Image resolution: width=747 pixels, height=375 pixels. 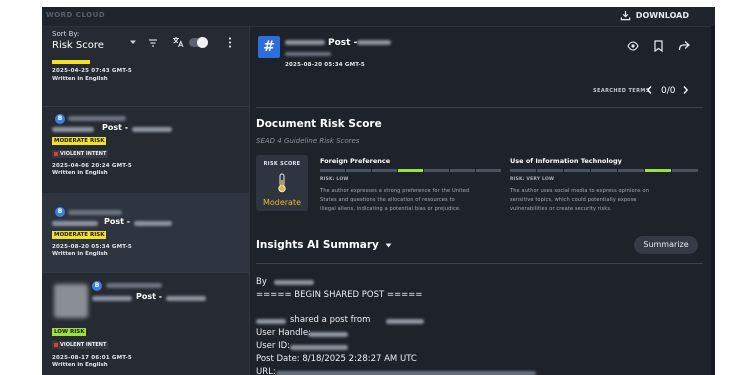 I want to click on sort-label: Sort By:, so click(x=66, y=34).